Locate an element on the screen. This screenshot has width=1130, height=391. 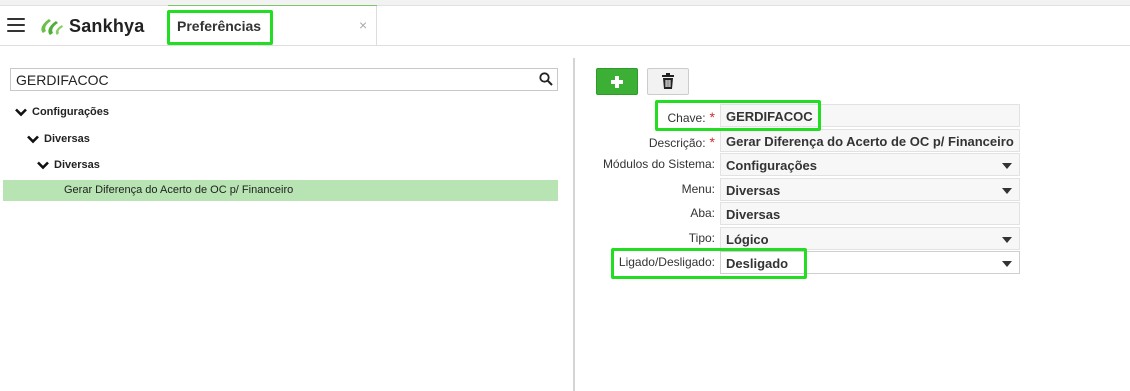
modulos-value: Configurações is located at coordinates (772, 165).